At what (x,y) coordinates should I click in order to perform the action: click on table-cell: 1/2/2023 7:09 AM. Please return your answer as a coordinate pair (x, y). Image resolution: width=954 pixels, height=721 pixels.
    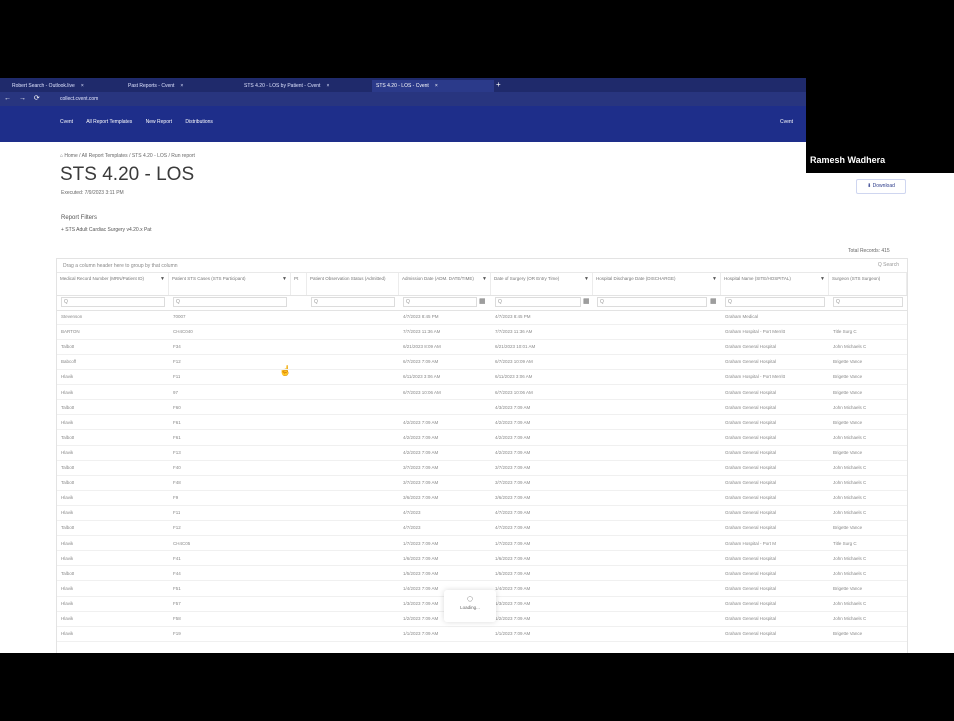
    Looking at the image, I should click on (421, 618).